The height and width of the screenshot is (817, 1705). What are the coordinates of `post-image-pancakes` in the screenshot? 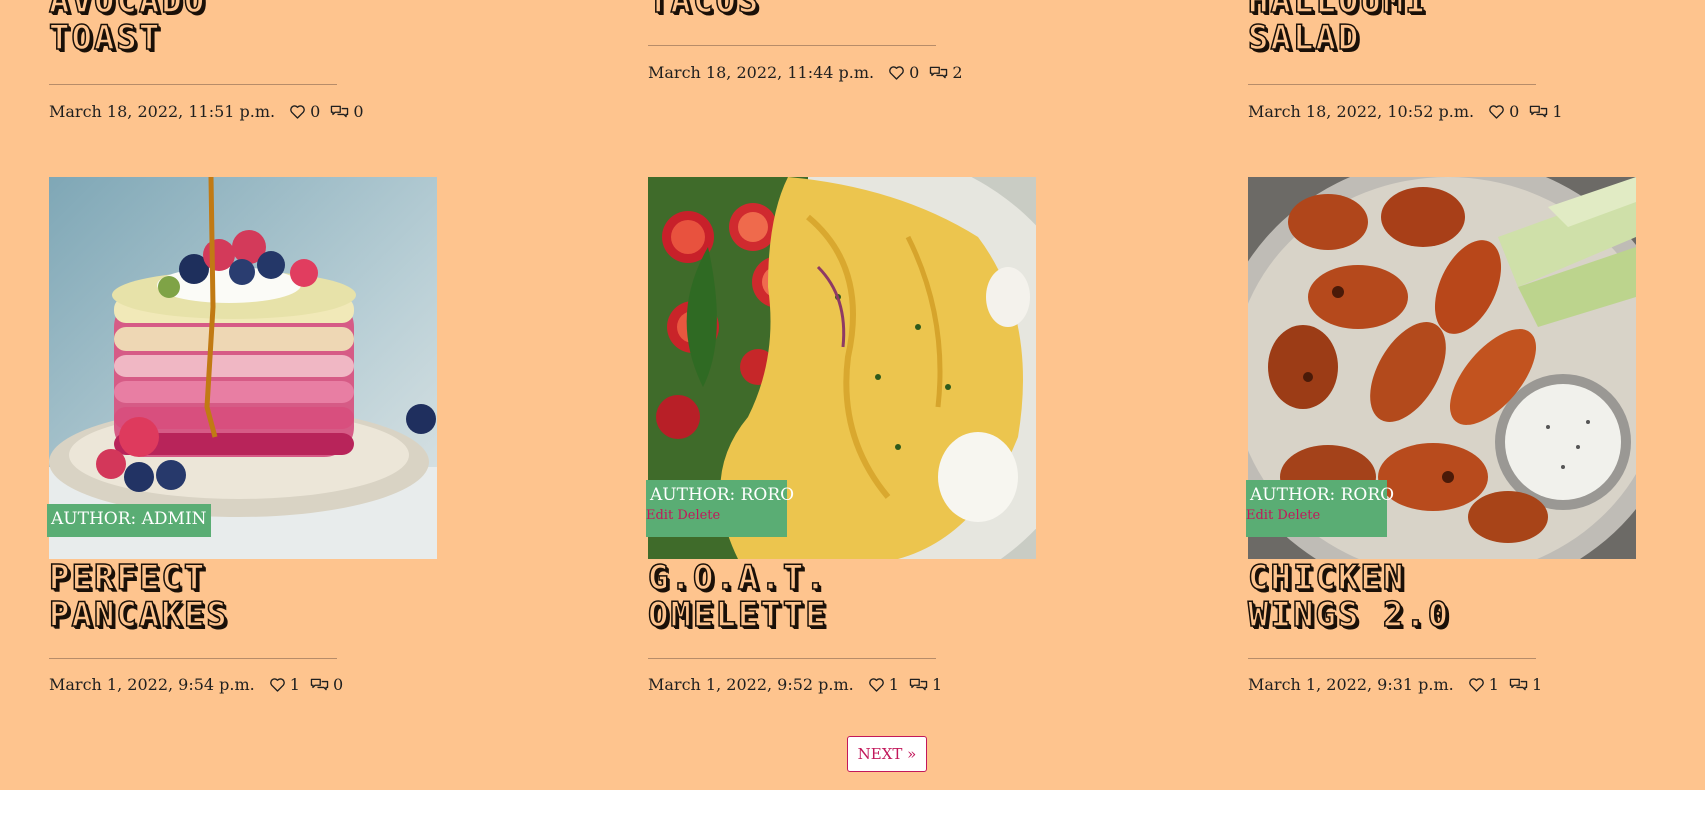 It's located at (243, 368).